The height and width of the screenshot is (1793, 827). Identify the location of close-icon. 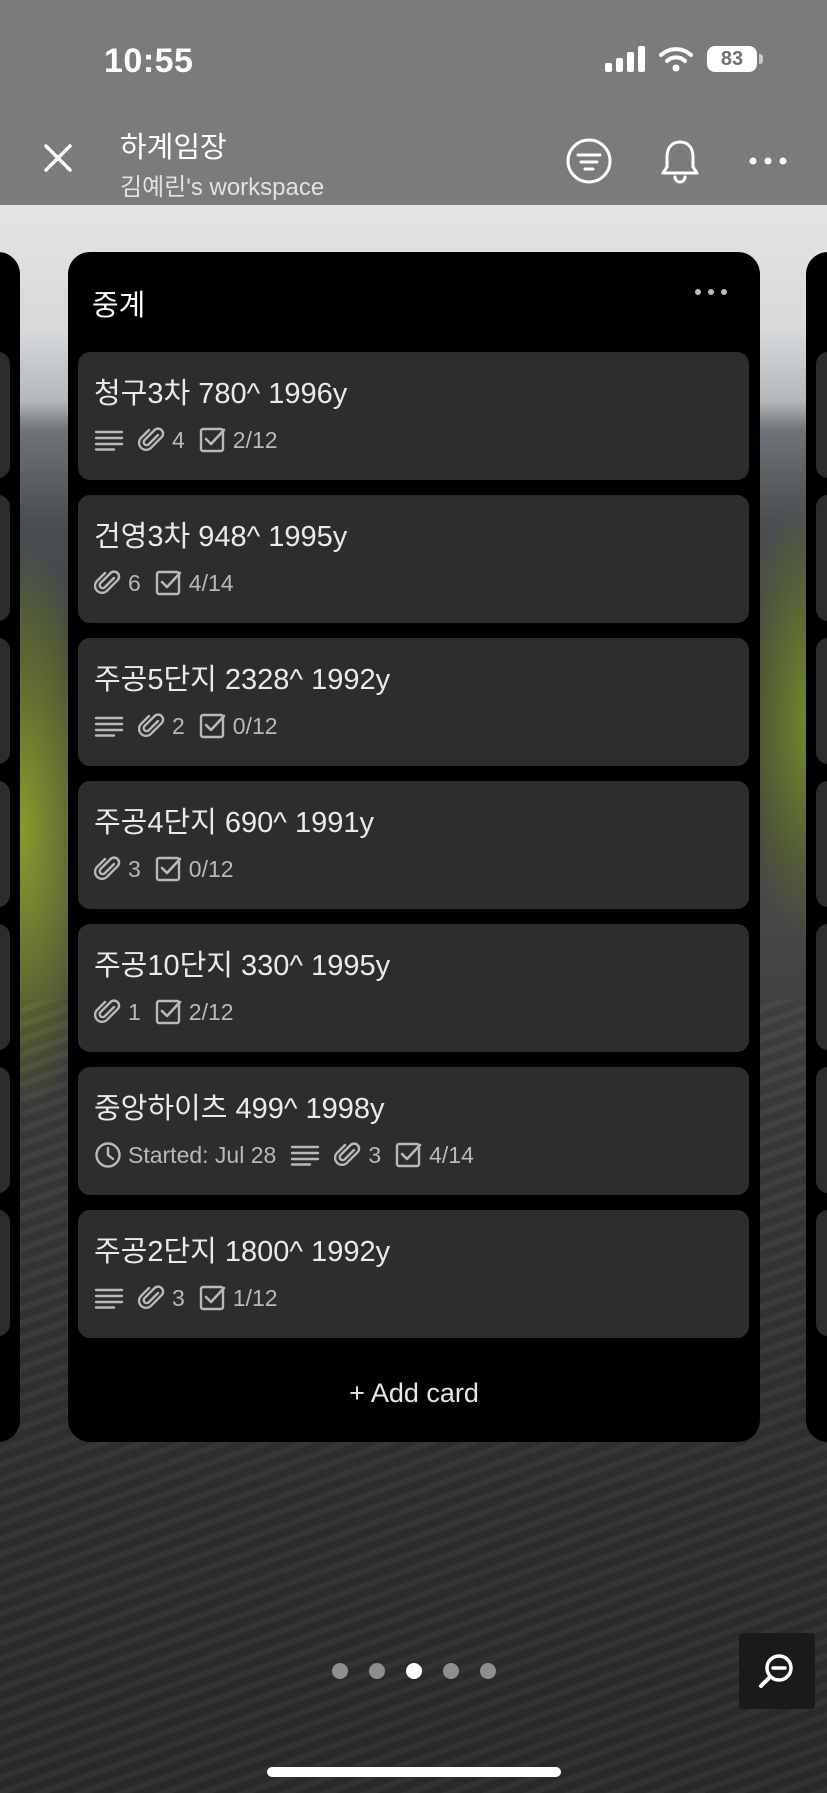
(58, 158).